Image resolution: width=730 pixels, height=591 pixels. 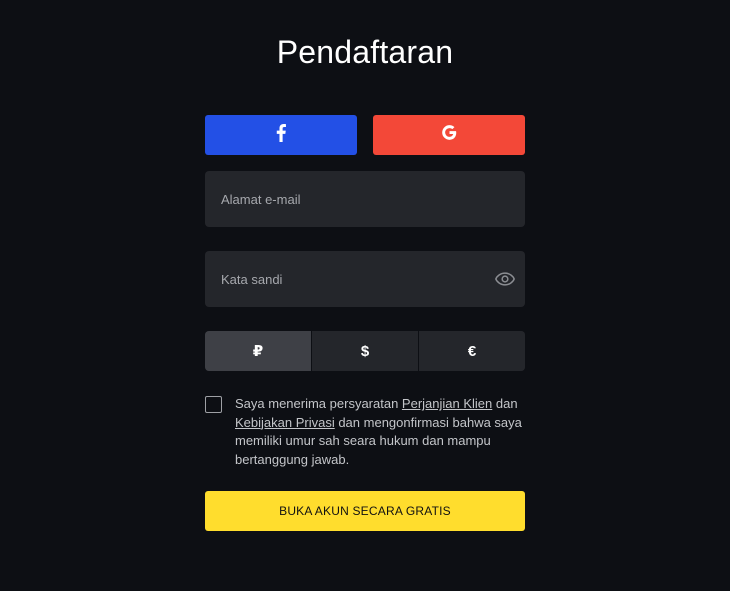 I want to click on terms-text-part-2: dan, so click(x=505, y=403).